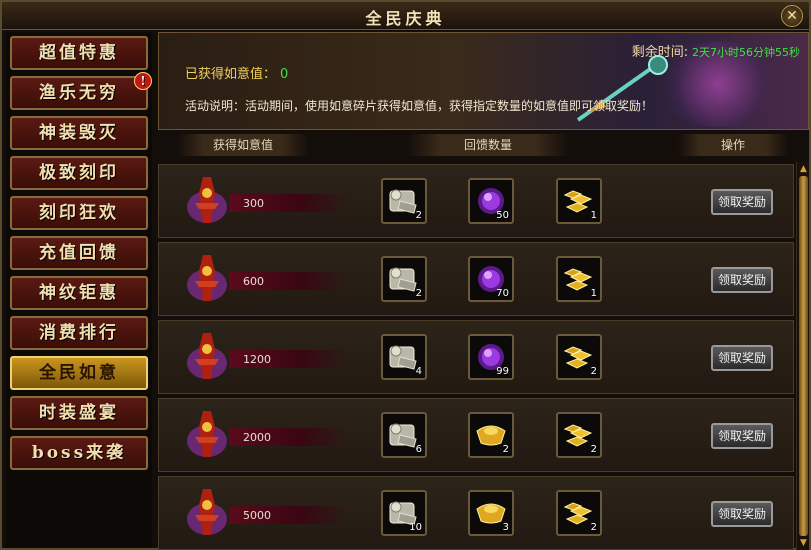 This screenshot has width=811, height=550. Describe the element at coordinates (418, 449) in the screenshot. I see `reward-quantity: 6` at that location.